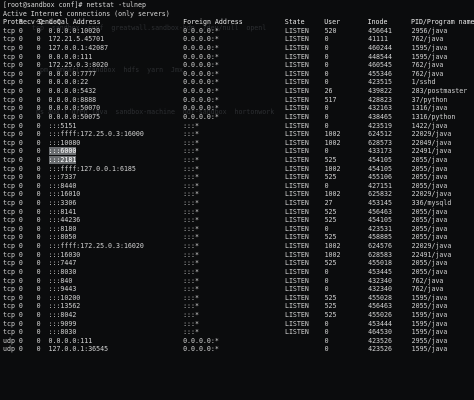  Describe the element at coordinates (13, 22) in the screenshot. I see `header-proto: Proto` at that location.